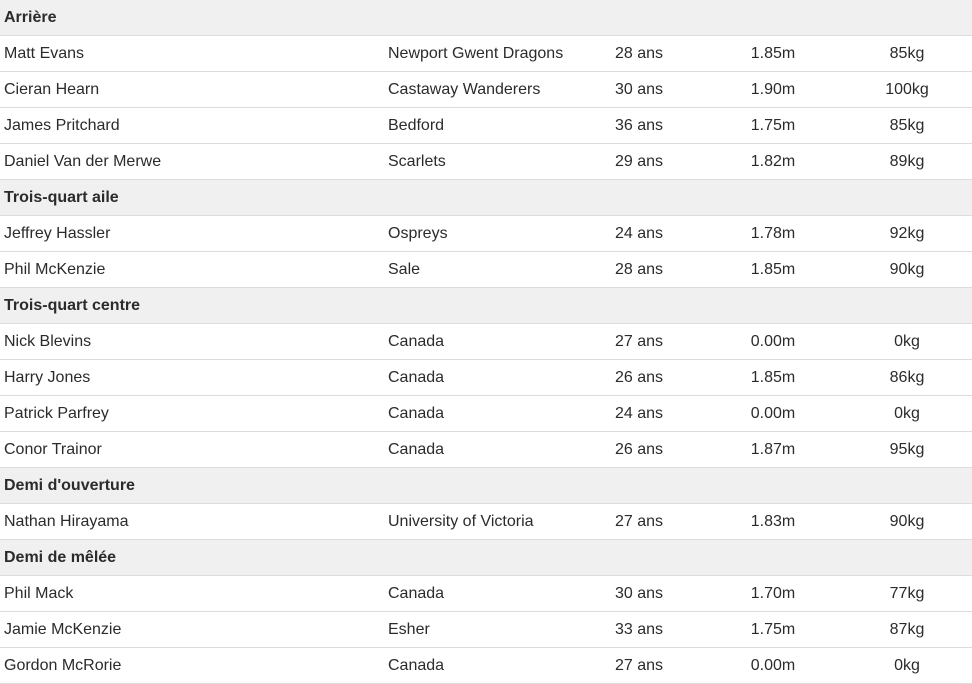  What do you see at coordinates (486, 378) in the screenshot?
I see `player-row: Harry Jones Canada 26 ans 1.85m 86kg` at bounding box center [486, 378].